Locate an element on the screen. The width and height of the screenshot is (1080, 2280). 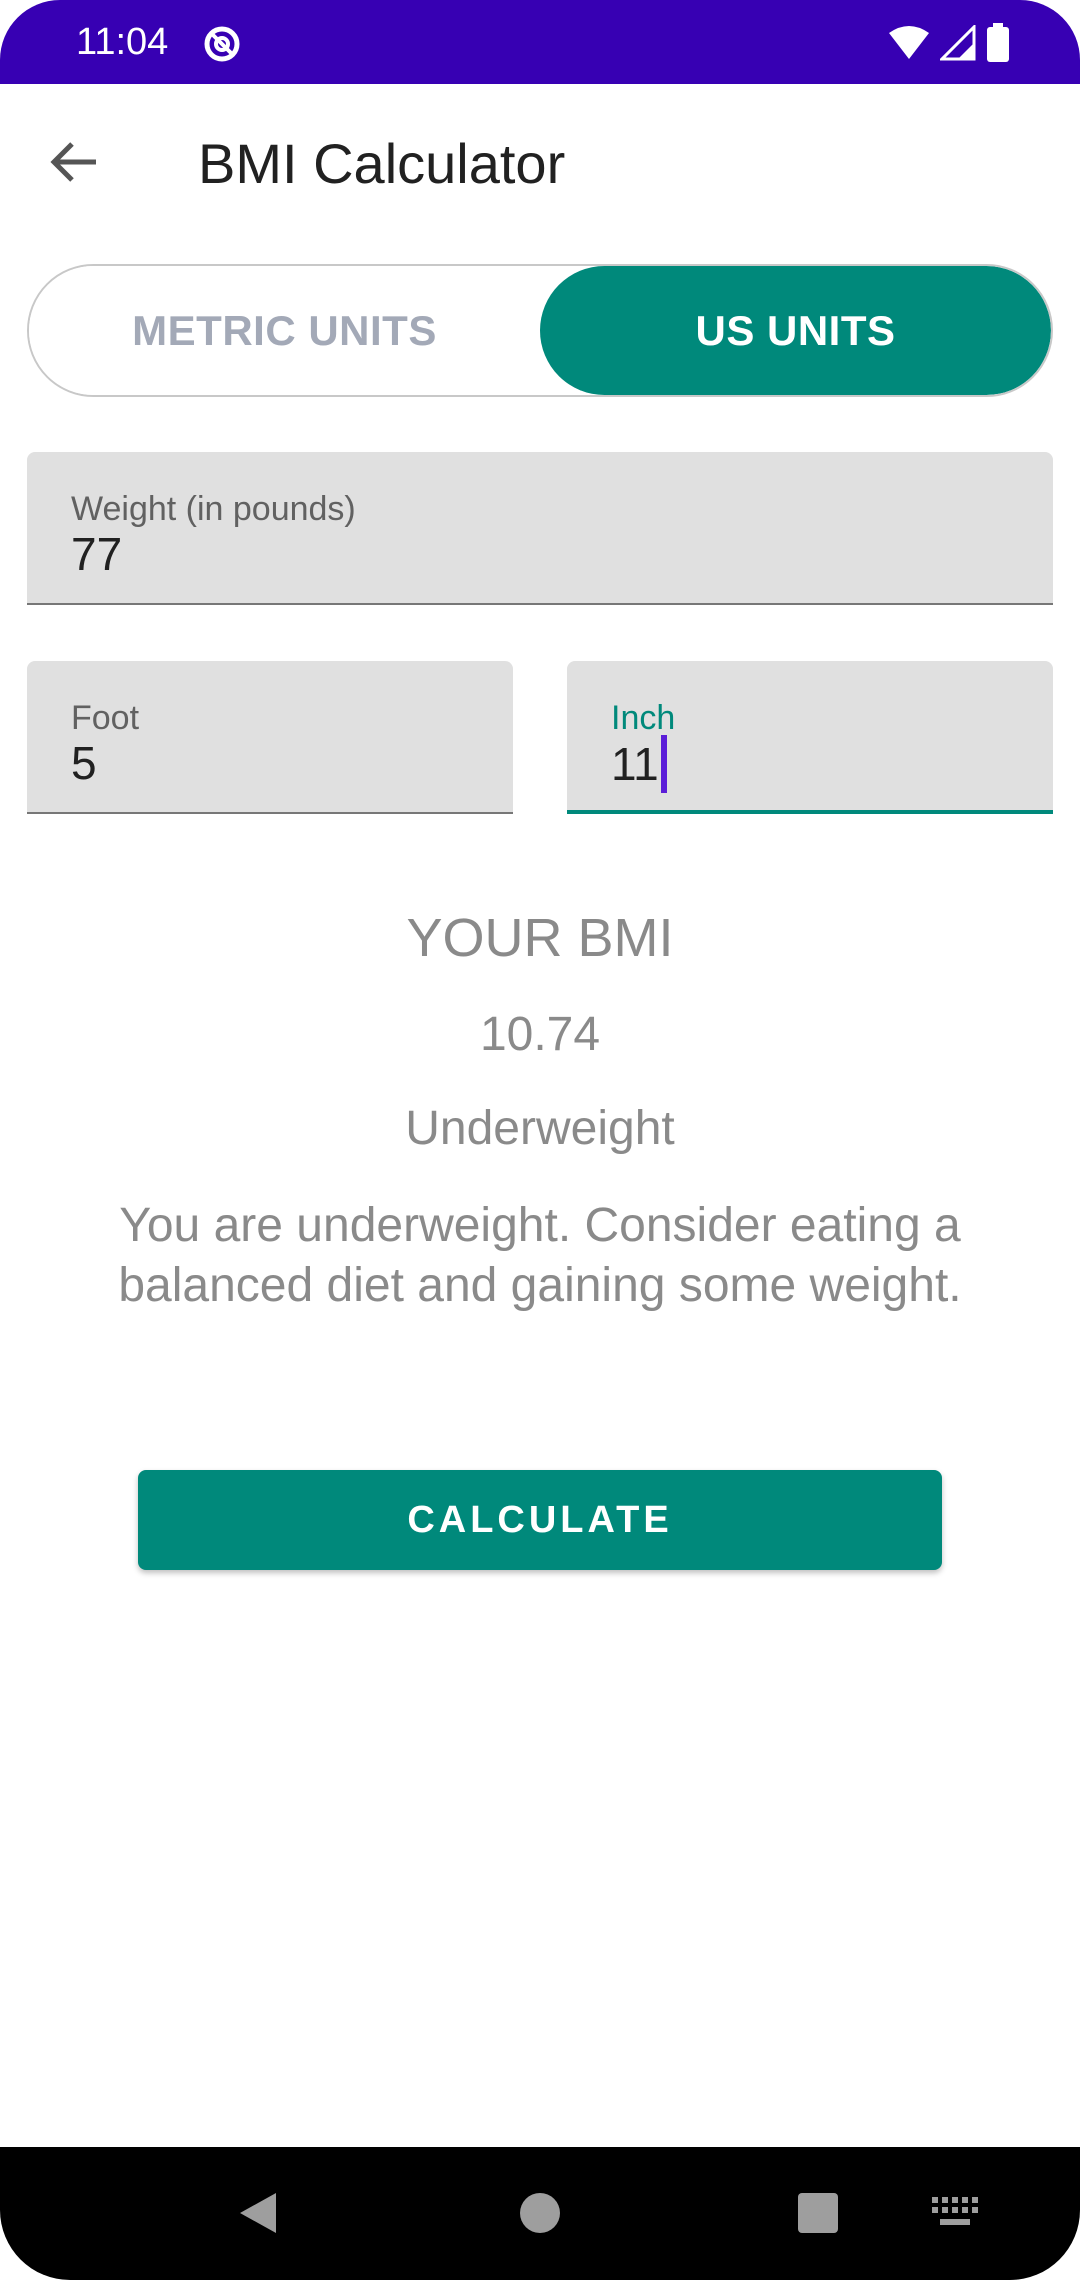
status-icons is located at coordinates (949, 43).